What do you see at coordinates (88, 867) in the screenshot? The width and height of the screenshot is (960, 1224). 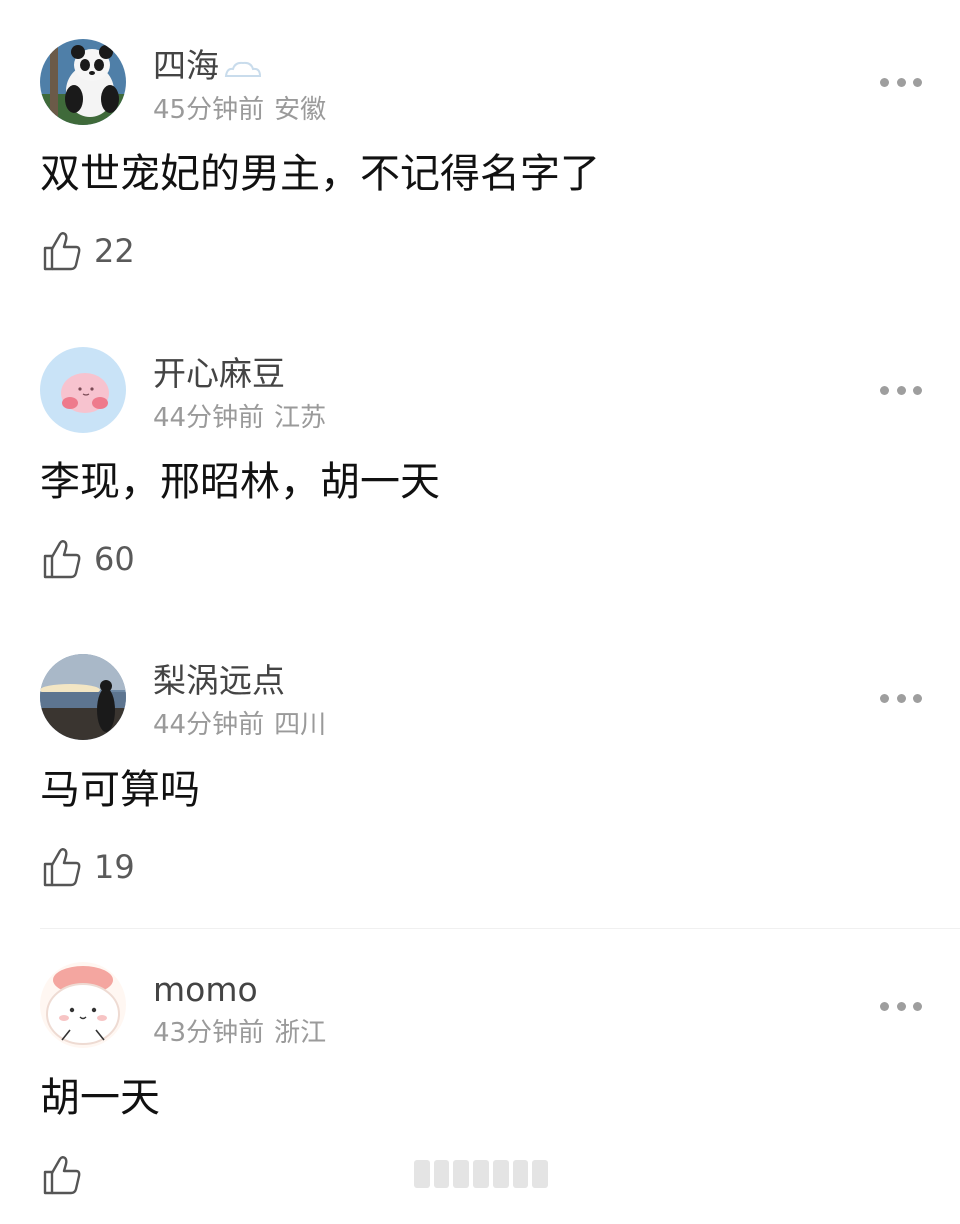 I see `like-button: 19` at bounding box center [88, 867].